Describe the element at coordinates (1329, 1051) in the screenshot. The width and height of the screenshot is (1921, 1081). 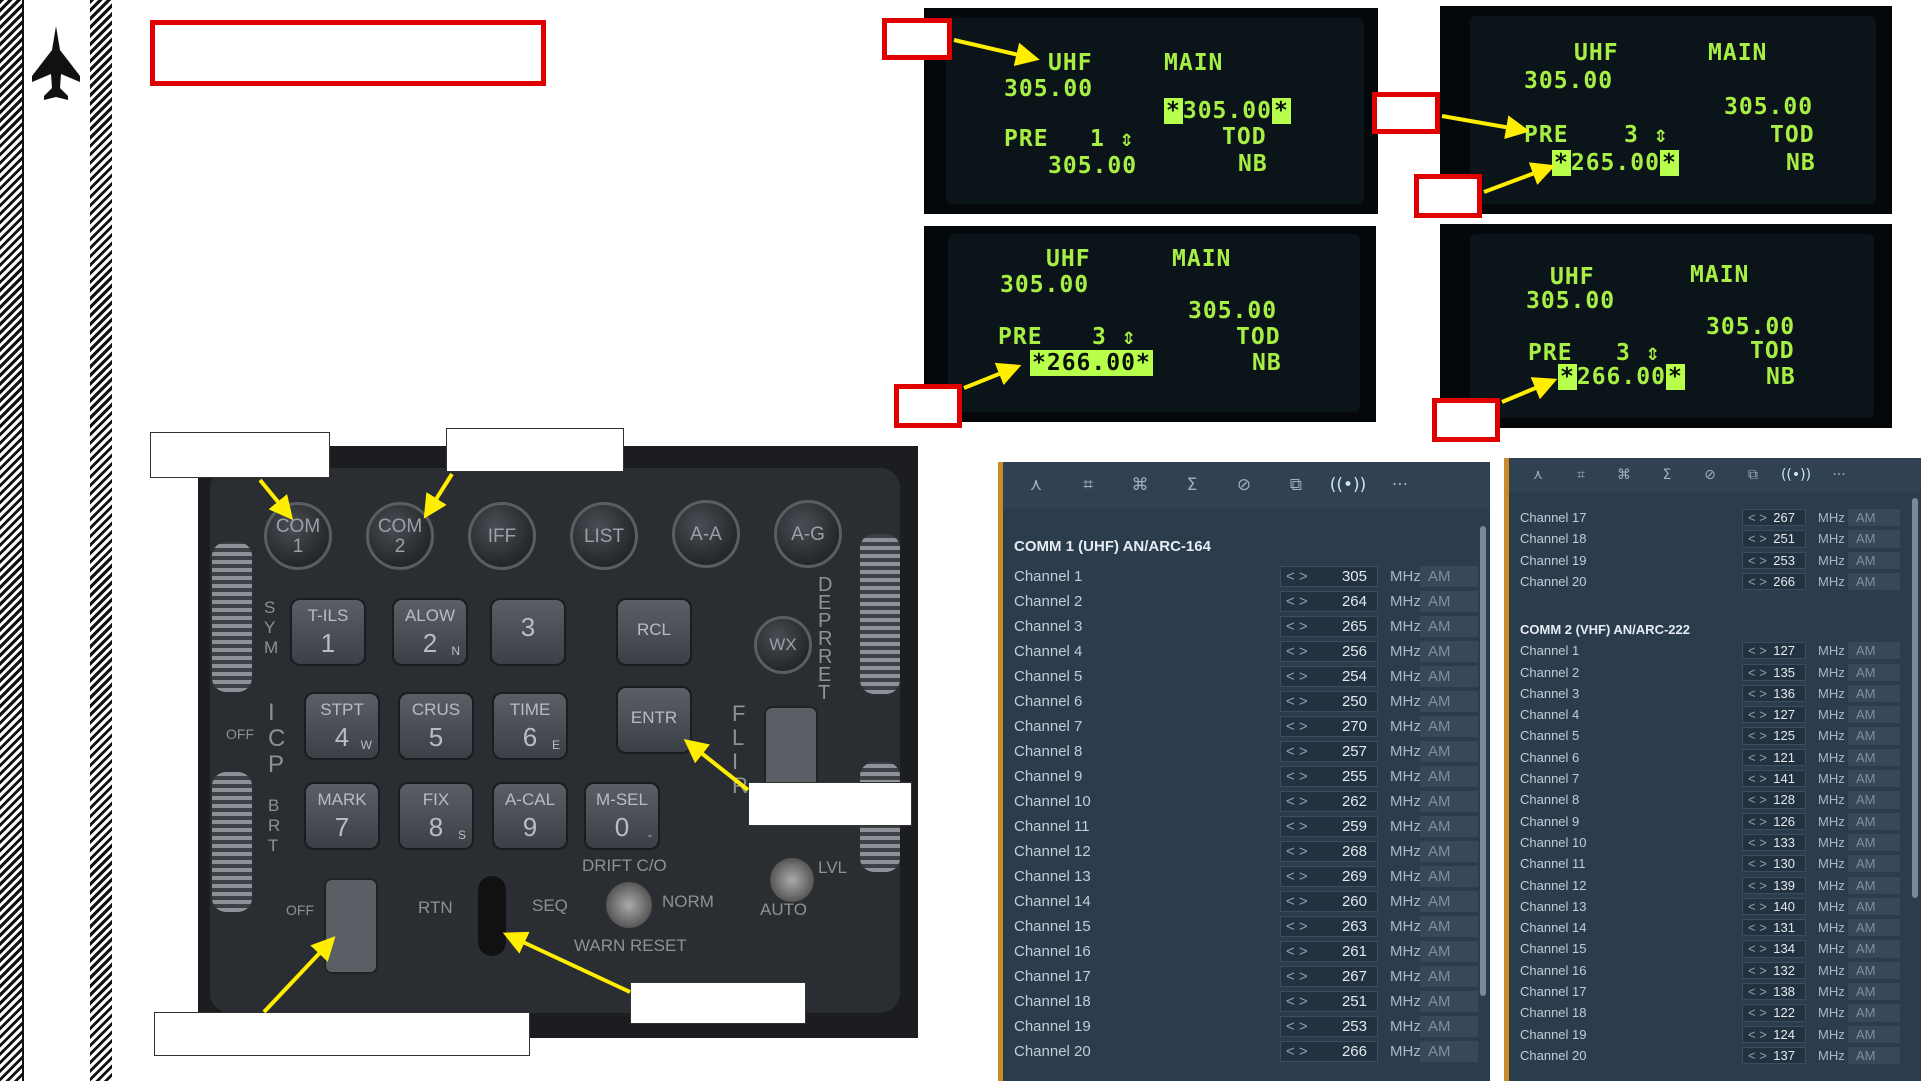
I see `channel-frequency-stepper: < > 266` at that location.